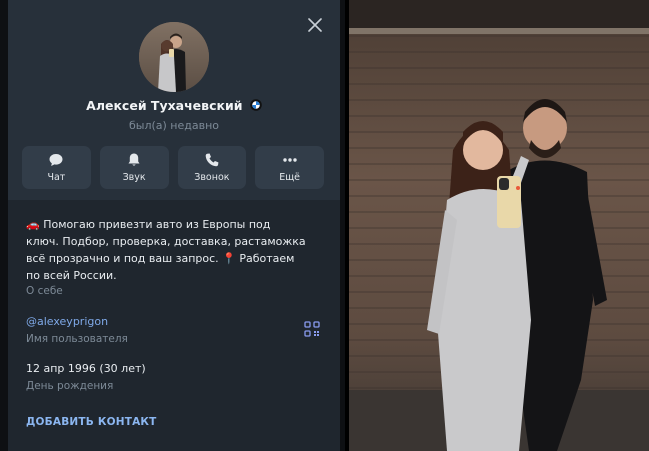 This screenshot has width=649, height=451. I want to click on last-seen-status: был(а) недавно, so click(174, 125).